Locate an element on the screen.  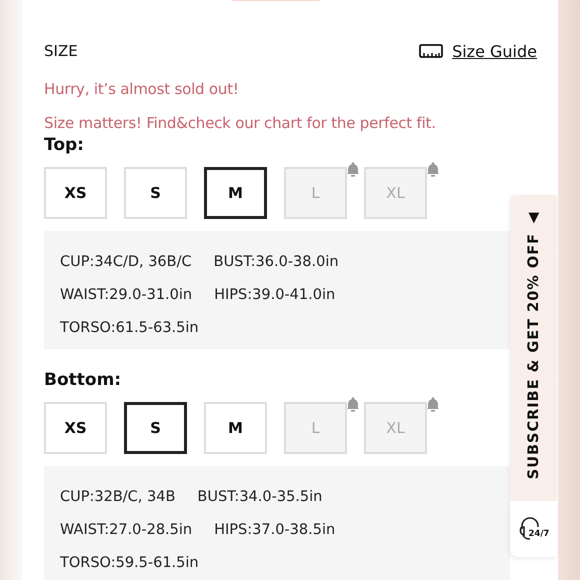
measurement-text: WAIST:29.0-31.0in is located at coordinates (126, 294).